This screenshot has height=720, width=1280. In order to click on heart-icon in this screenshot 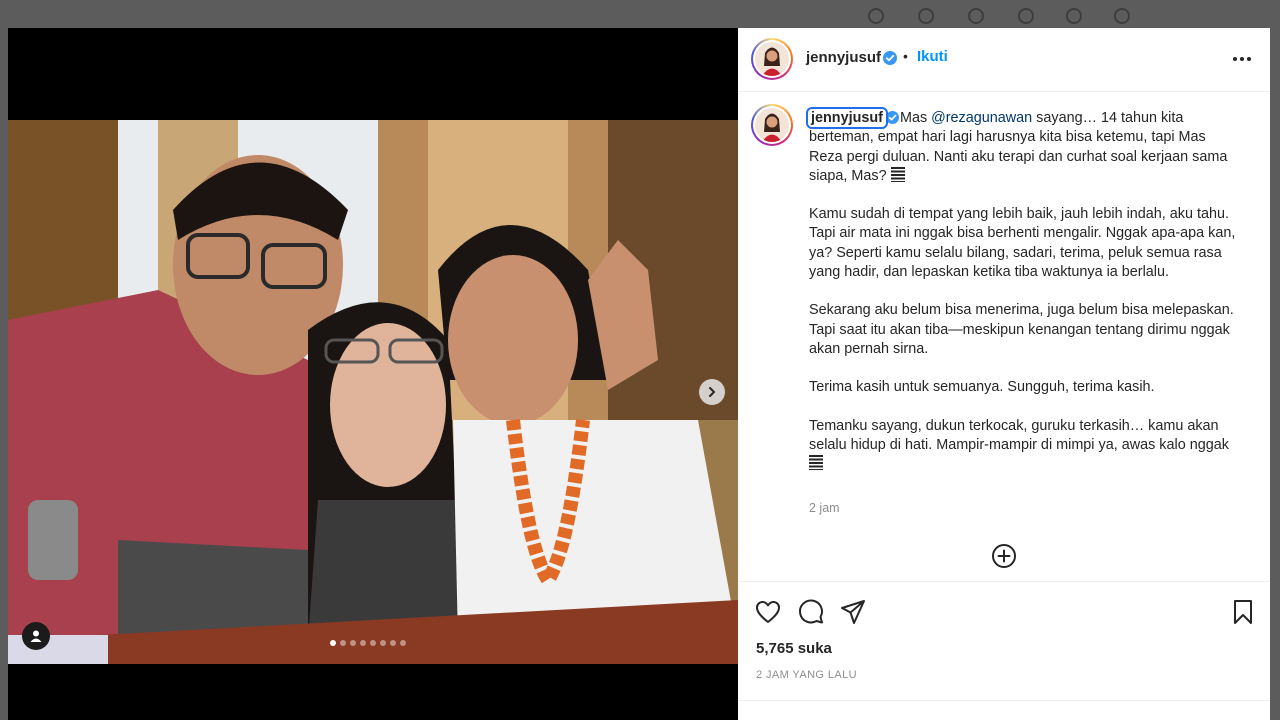, I will do `click(768, 612)`.